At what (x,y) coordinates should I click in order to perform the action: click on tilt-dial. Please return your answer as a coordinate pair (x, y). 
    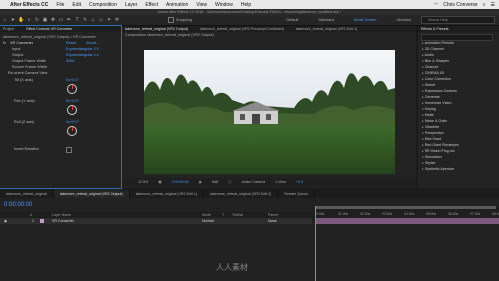
    Looking at the image, I should click on (72, 89).